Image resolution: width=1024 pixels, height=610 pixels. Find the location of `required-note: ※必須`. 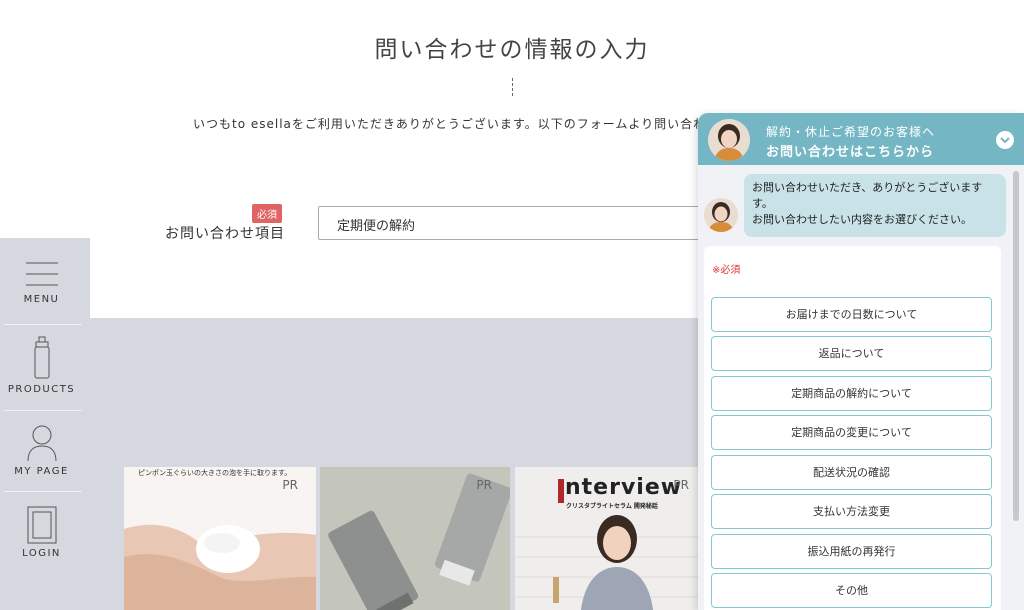

required-note: ※必須 is located at coordinates (726, 270).